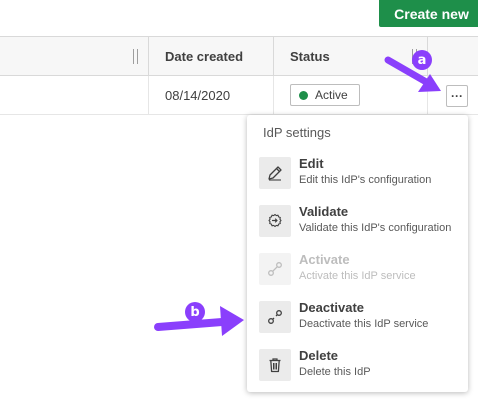  Describe the element at coordinates (422, 60) in the screenshot. I see `annotation-badge-a: a` at that location.